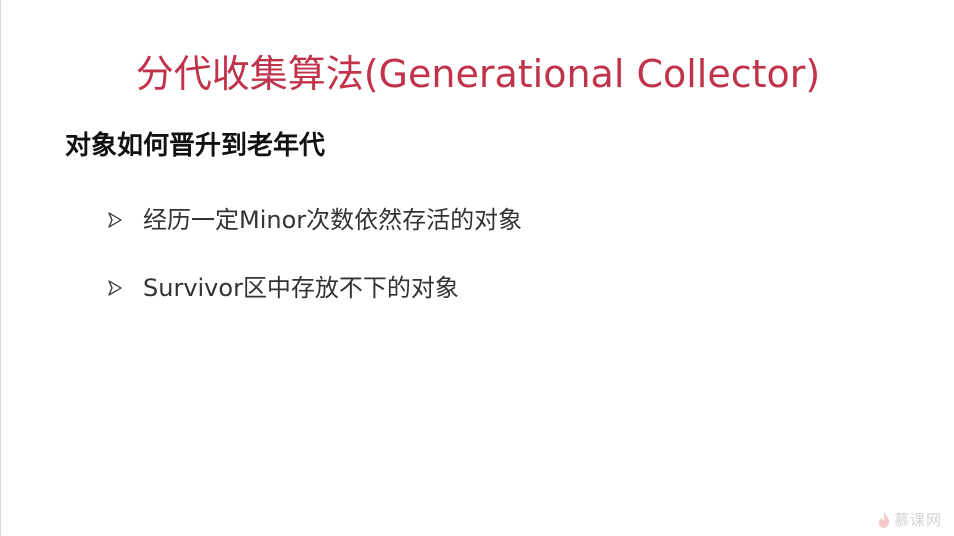 The height and width of the screenshot is (536, 954). Describe the element at coordinates (301, 288) in the screenshot. I see `bullet-text: Survivor区中存放不下的对象` at that location.